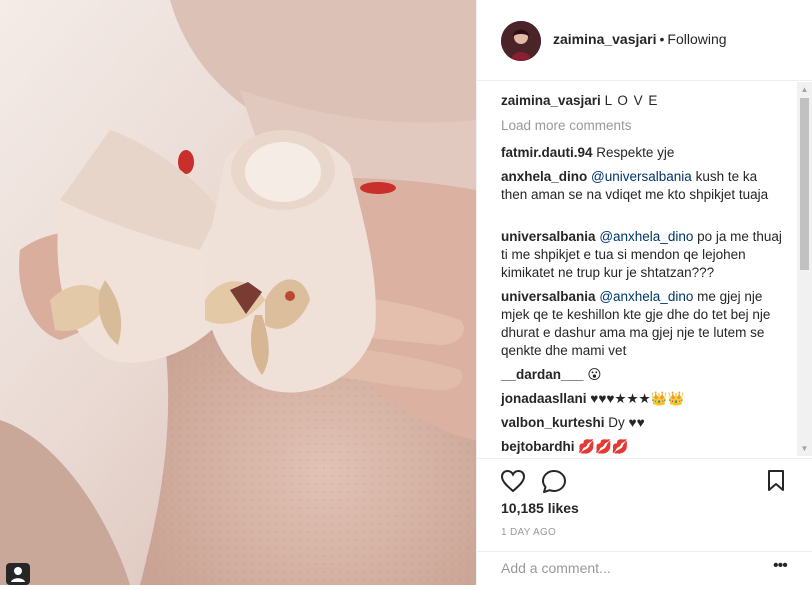  Describe the element at coordinates (605, 39) in the screenshot. I see `header-username: zaimina_vasjari` at that location.